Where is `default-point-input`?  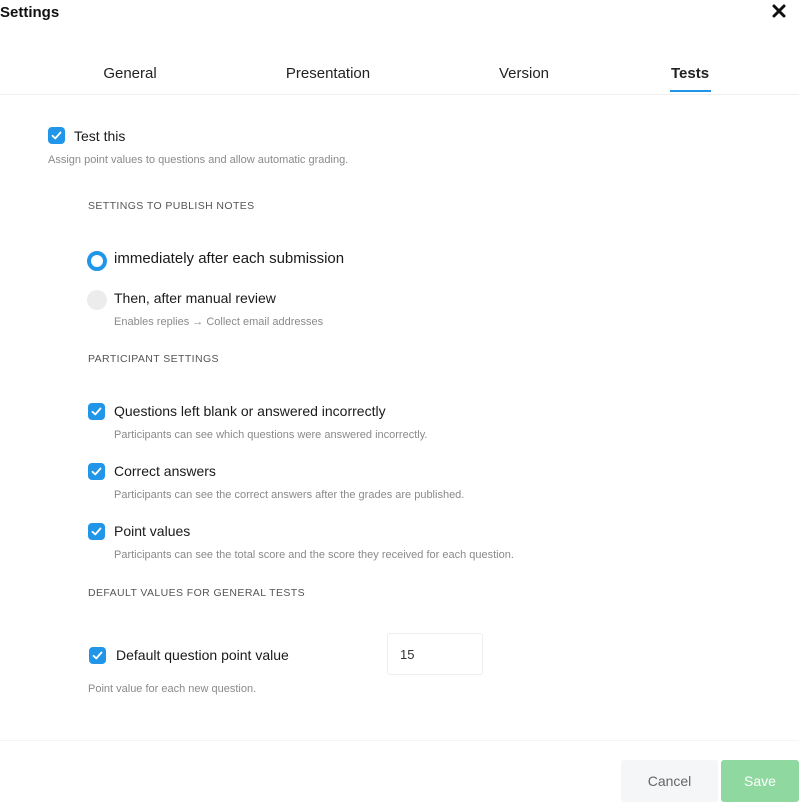
default-point-input is located at coordinates (435, 654).